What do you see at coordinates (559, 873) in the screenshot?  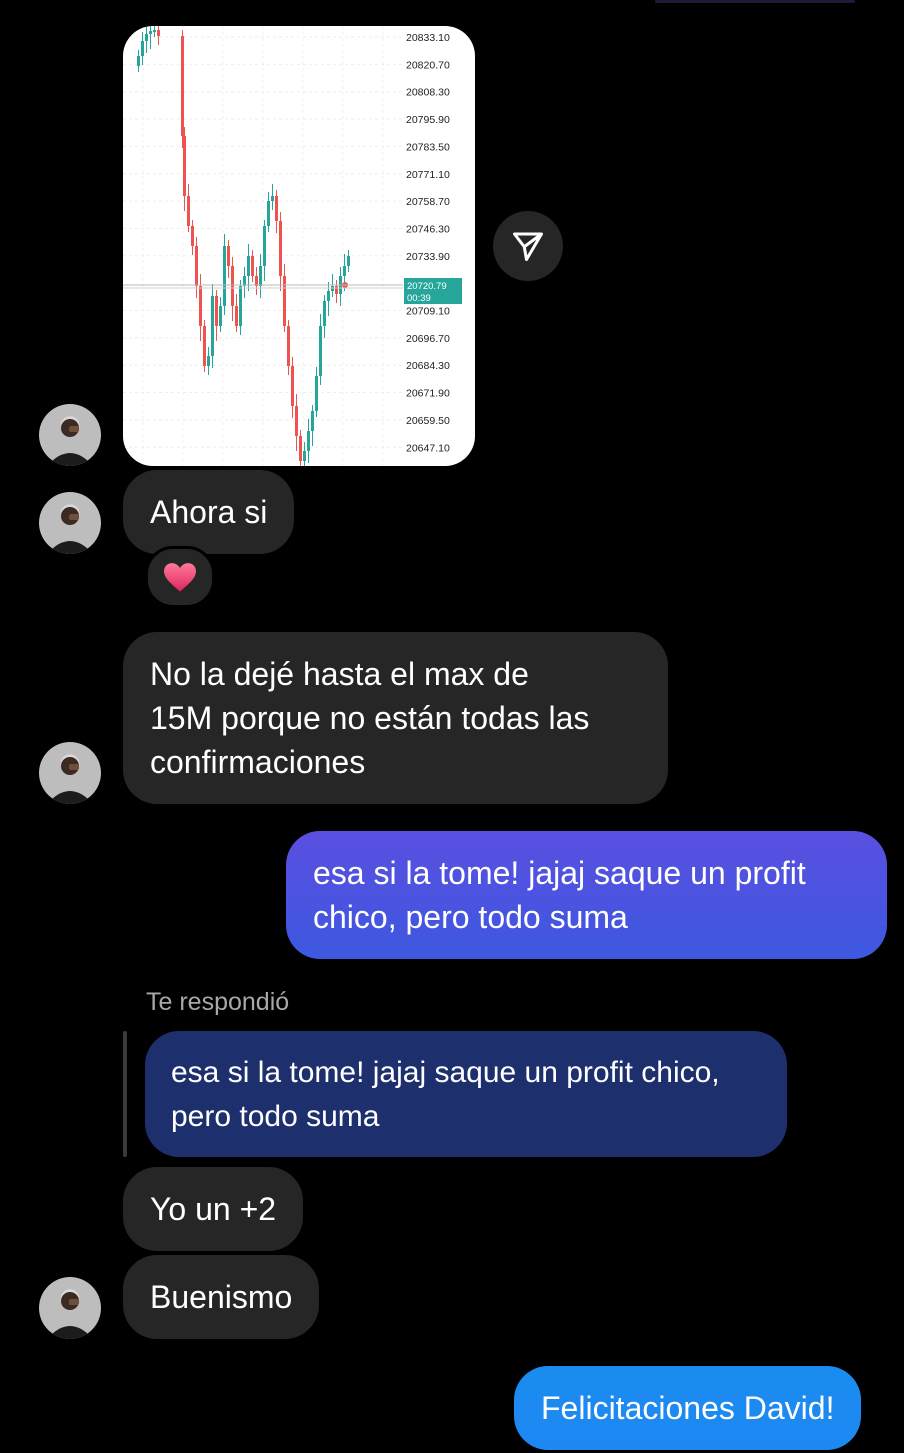 I see `message-line: esa si la tome! jajaj saque un profit` at bounding box center [559, 873].